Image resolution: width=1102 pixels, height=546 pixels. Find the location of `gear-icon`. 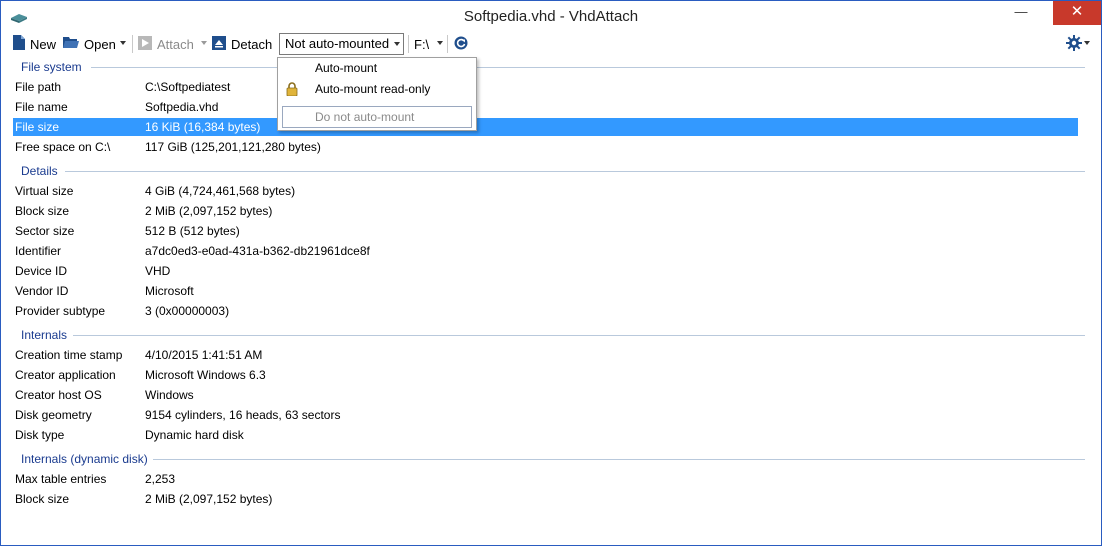

gear-icon is located at coordinates (1074, 44).